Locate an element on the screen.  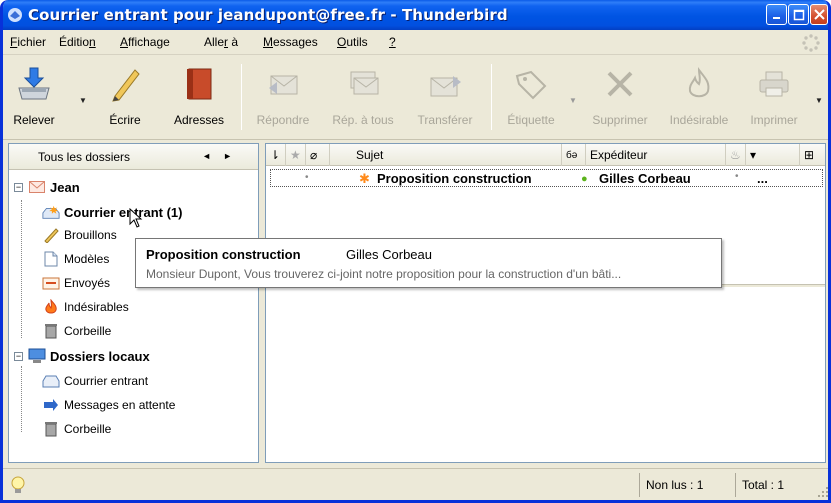
junk-column-icon: ♨ is located at coordinates (736, 155).